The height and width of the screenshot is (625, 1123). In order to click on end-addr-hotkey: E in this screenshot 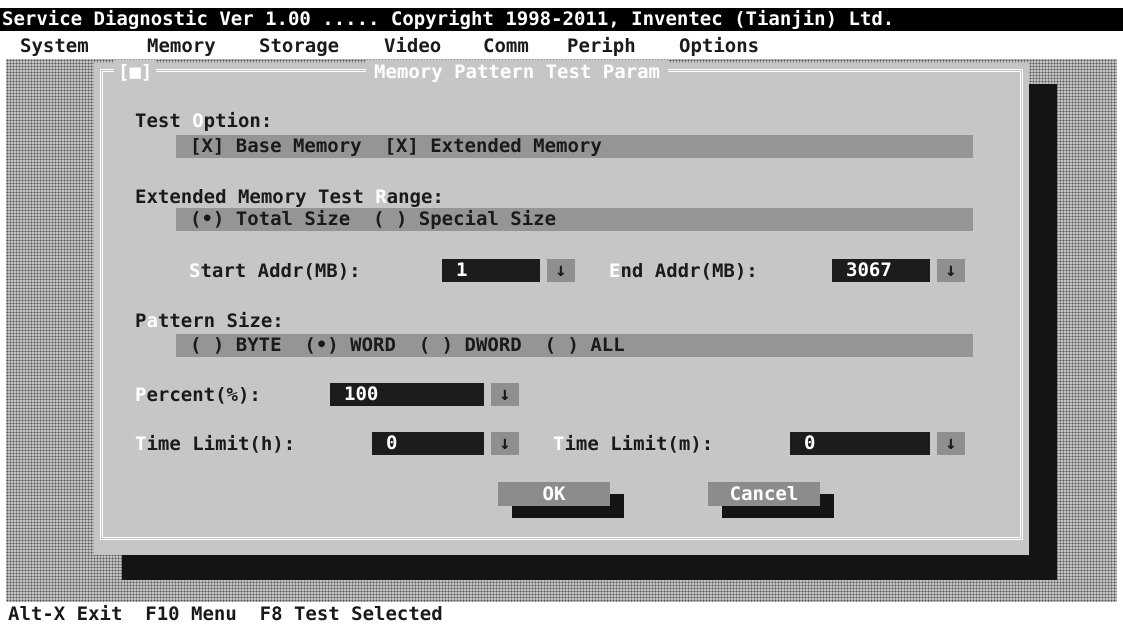, I will do `click(615, 271)`.